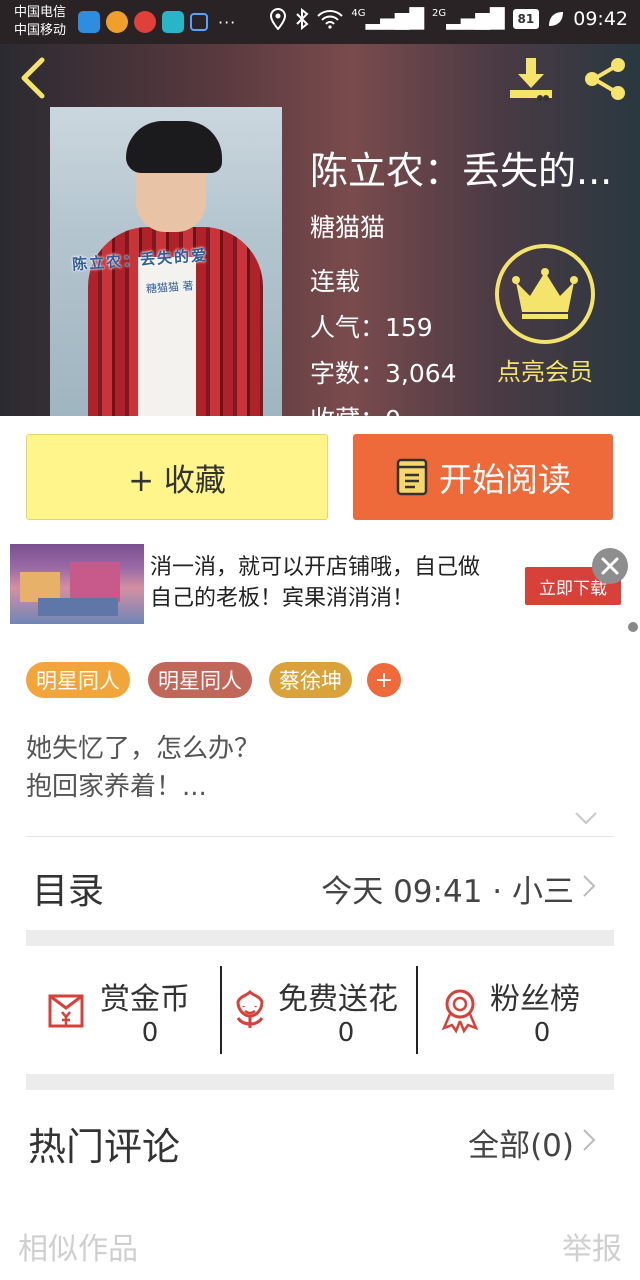 The width and height of the screenshot is (640, 1280). I want to click on reward-coins-button: 赏金币 0, so click(124, 1011).